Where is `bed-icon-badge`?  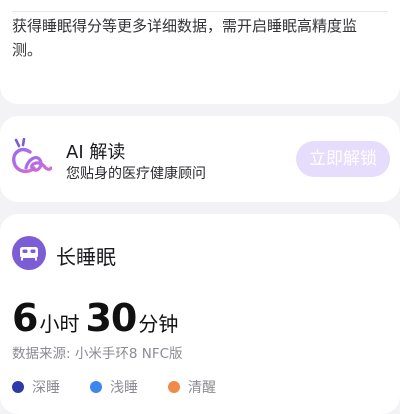
bed-icon-badge is located at coordinates (29, 253).